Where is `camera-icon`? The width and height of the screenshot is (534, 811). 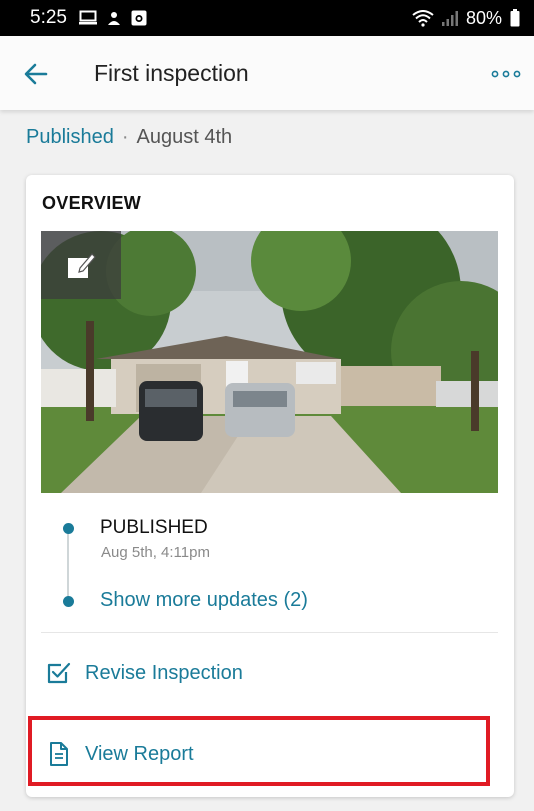 camera-icon is located at coordinates (139, 18).